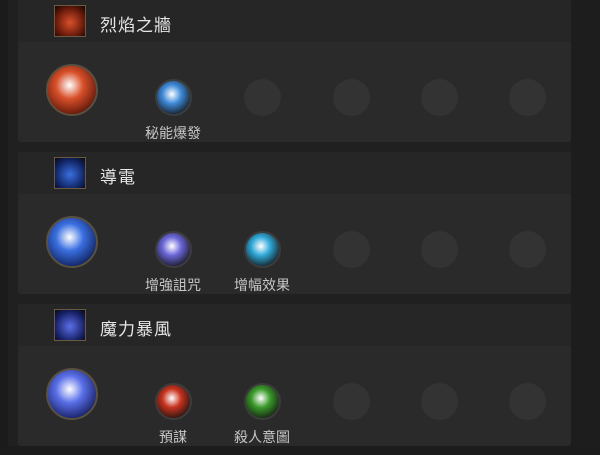 The height and width of the screenshot is (455, 600). I want to click on amplify-effect-gem-icon, so click(262, 249).